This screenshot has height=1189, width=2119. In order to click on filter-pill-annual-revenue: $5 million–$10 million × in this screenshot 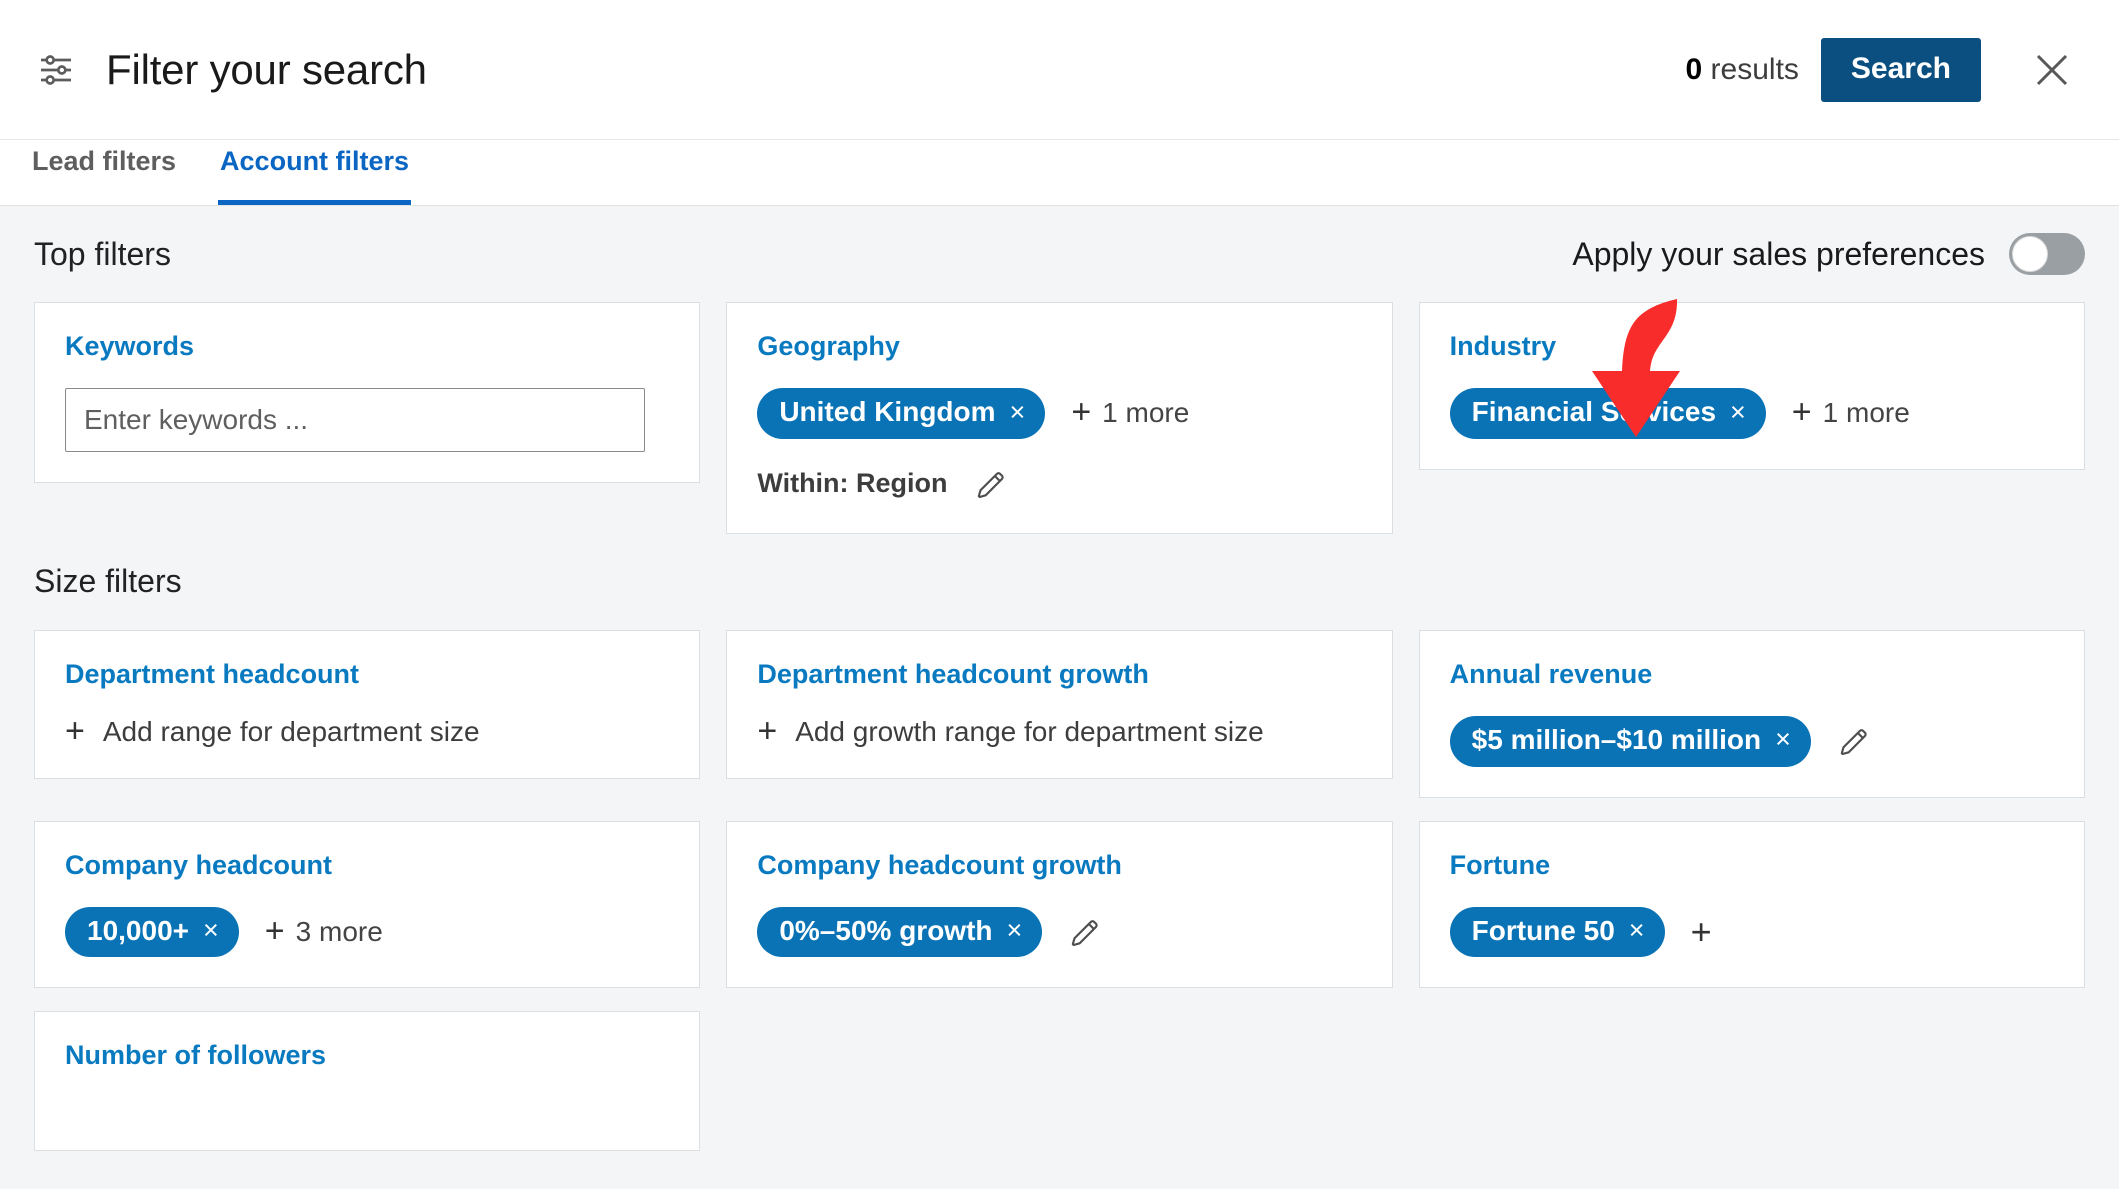, I will do `click(1630, 741)`.